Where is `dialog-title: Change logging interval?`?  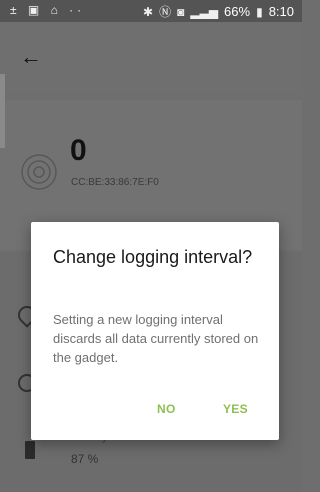
dialog-title: Change logging interval? is located at coordinates (153, 257).